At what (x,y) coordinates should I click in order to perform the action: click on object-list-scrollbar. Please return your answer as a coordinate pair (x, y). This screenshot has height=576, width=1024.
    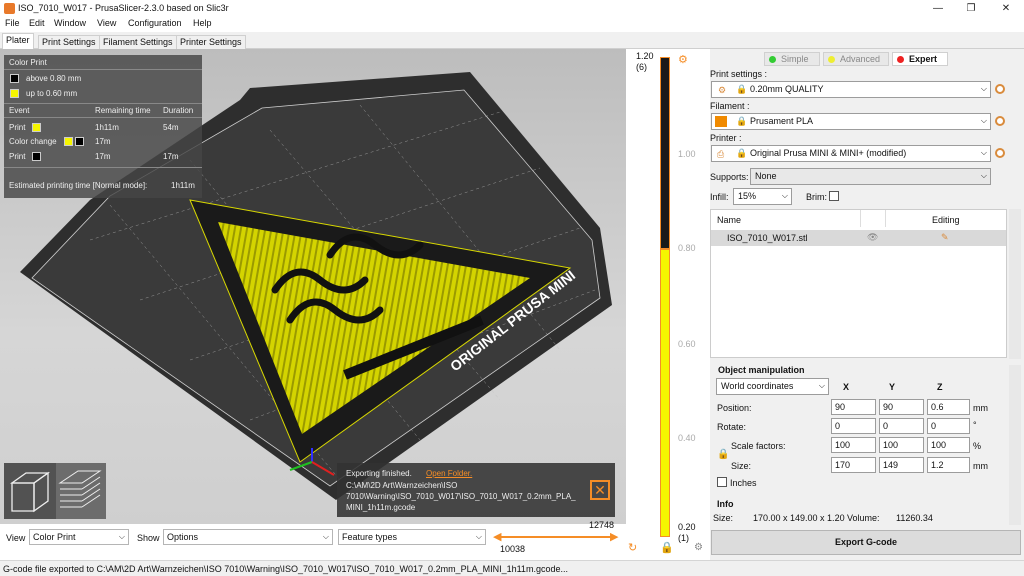
    Looking at the image, I should click on (1015, 284).